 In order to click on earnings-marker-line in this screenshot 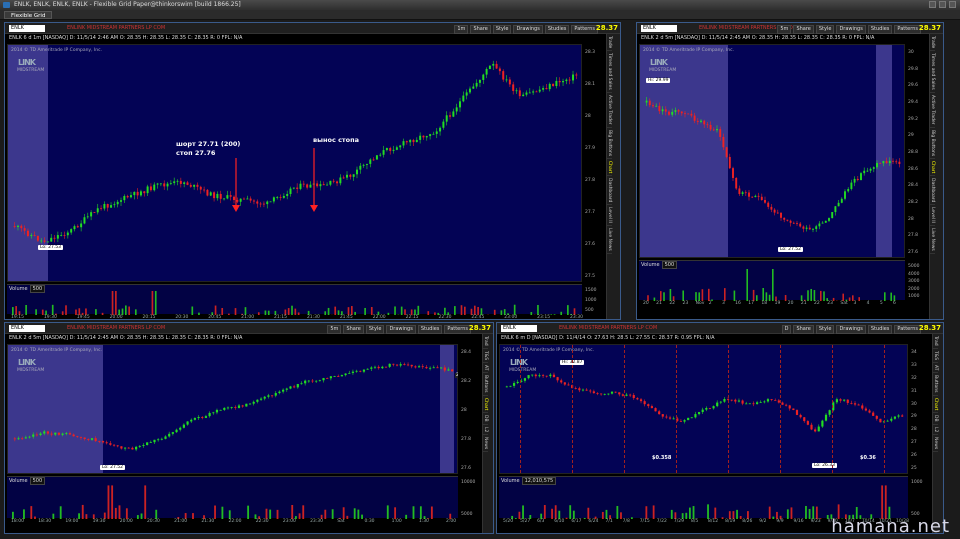, I will do `click(520, 409)`.